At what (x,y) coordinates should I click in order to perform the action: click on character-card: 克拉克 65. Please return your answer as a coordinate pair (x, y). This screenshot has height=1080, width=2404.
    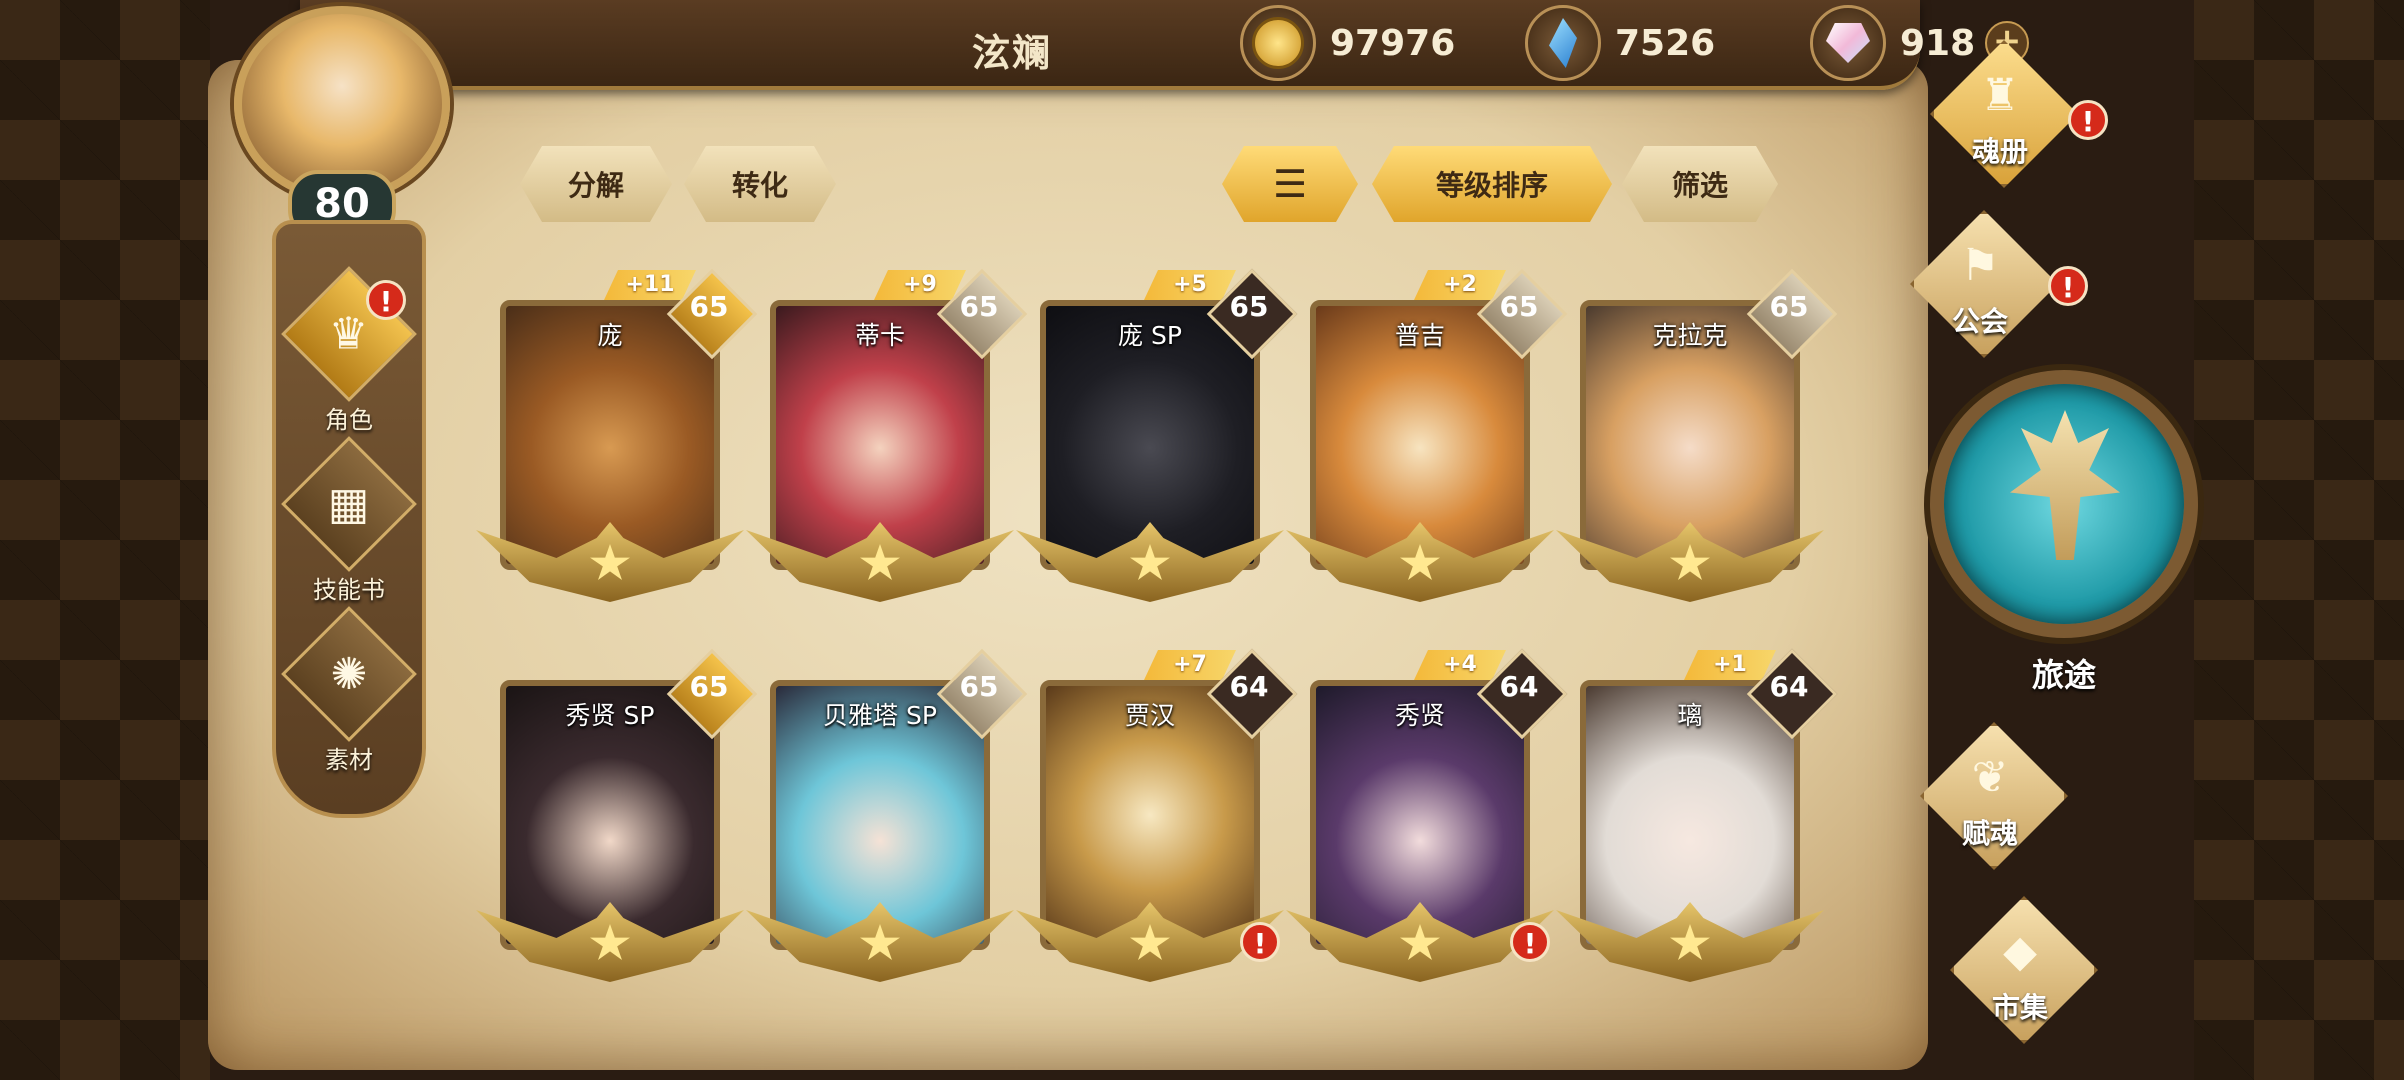
    Looking at the image, I should click on (1697, 435).